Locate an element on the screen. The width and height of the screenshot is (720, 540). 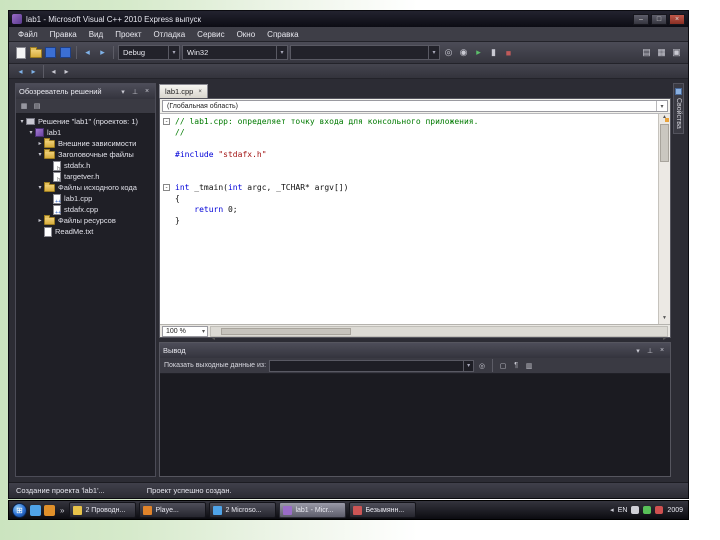
stop-icon: ■ is located at coordinates (508, 52).